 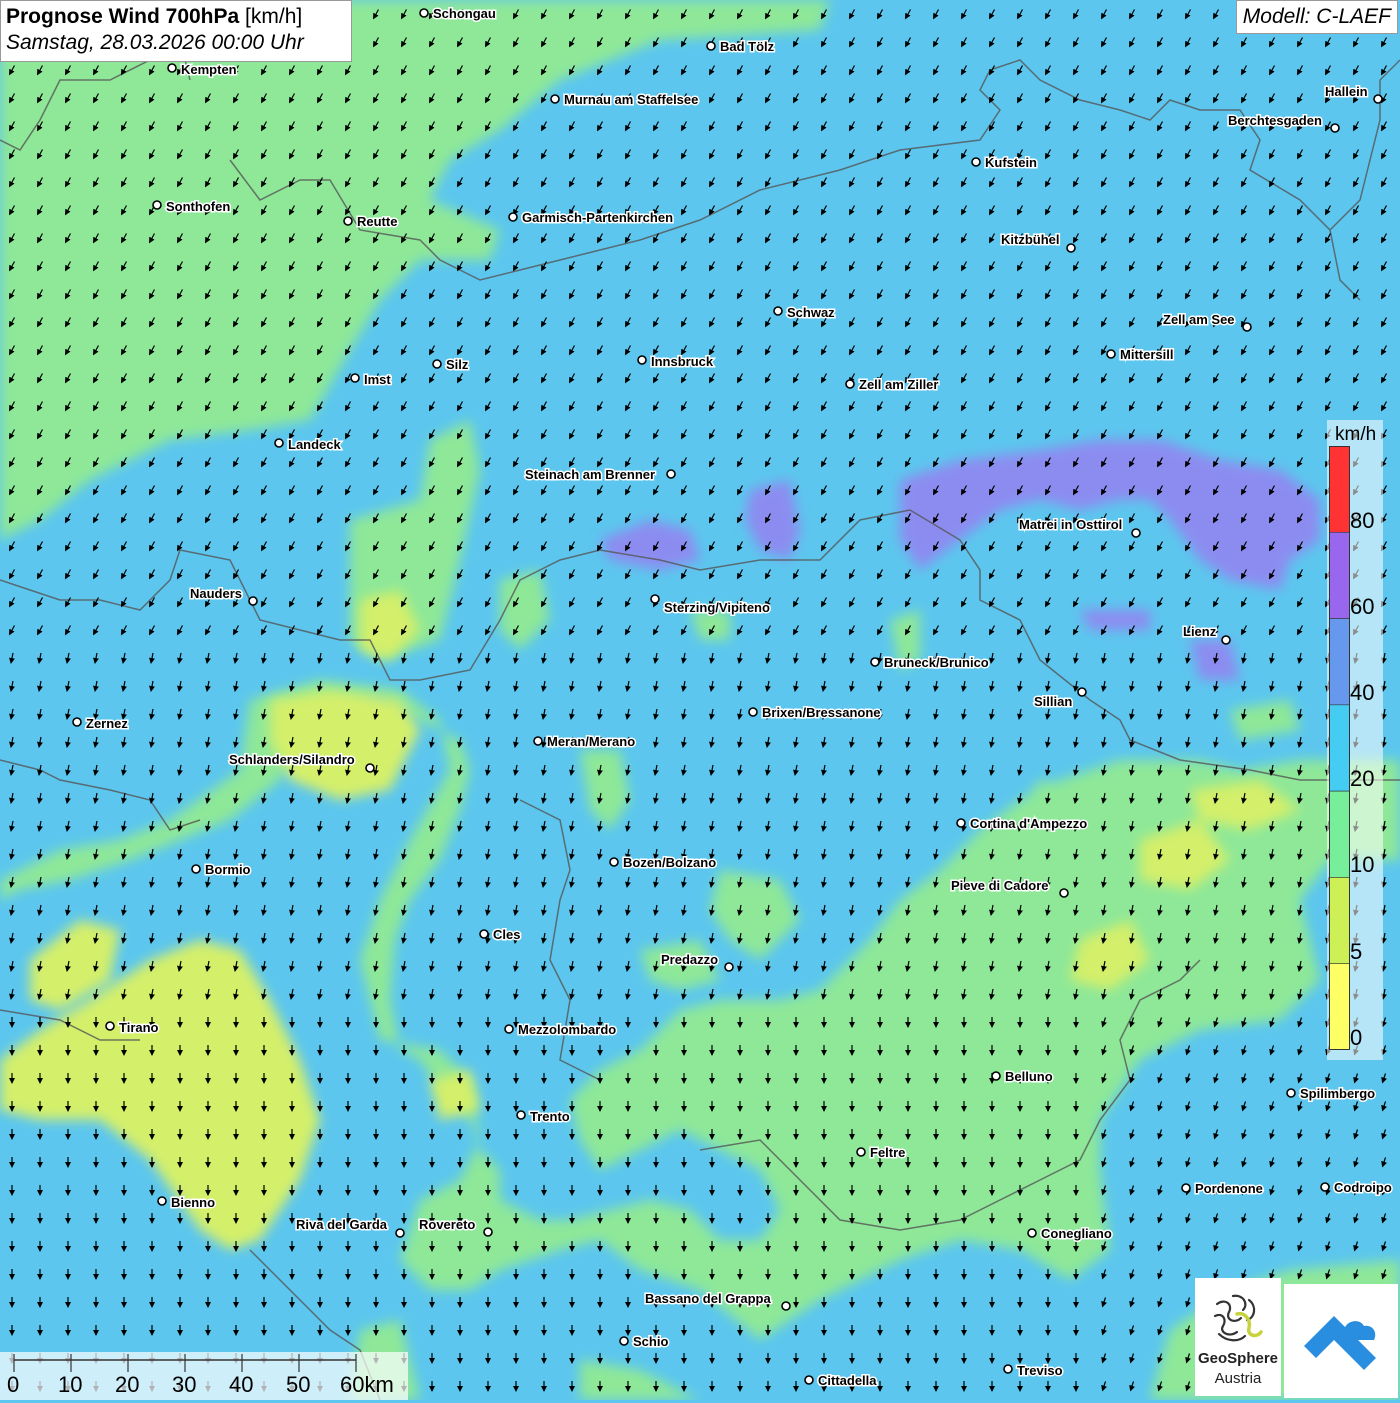 I want to click on city-label: Bienno, so click(x=193, y=1202).